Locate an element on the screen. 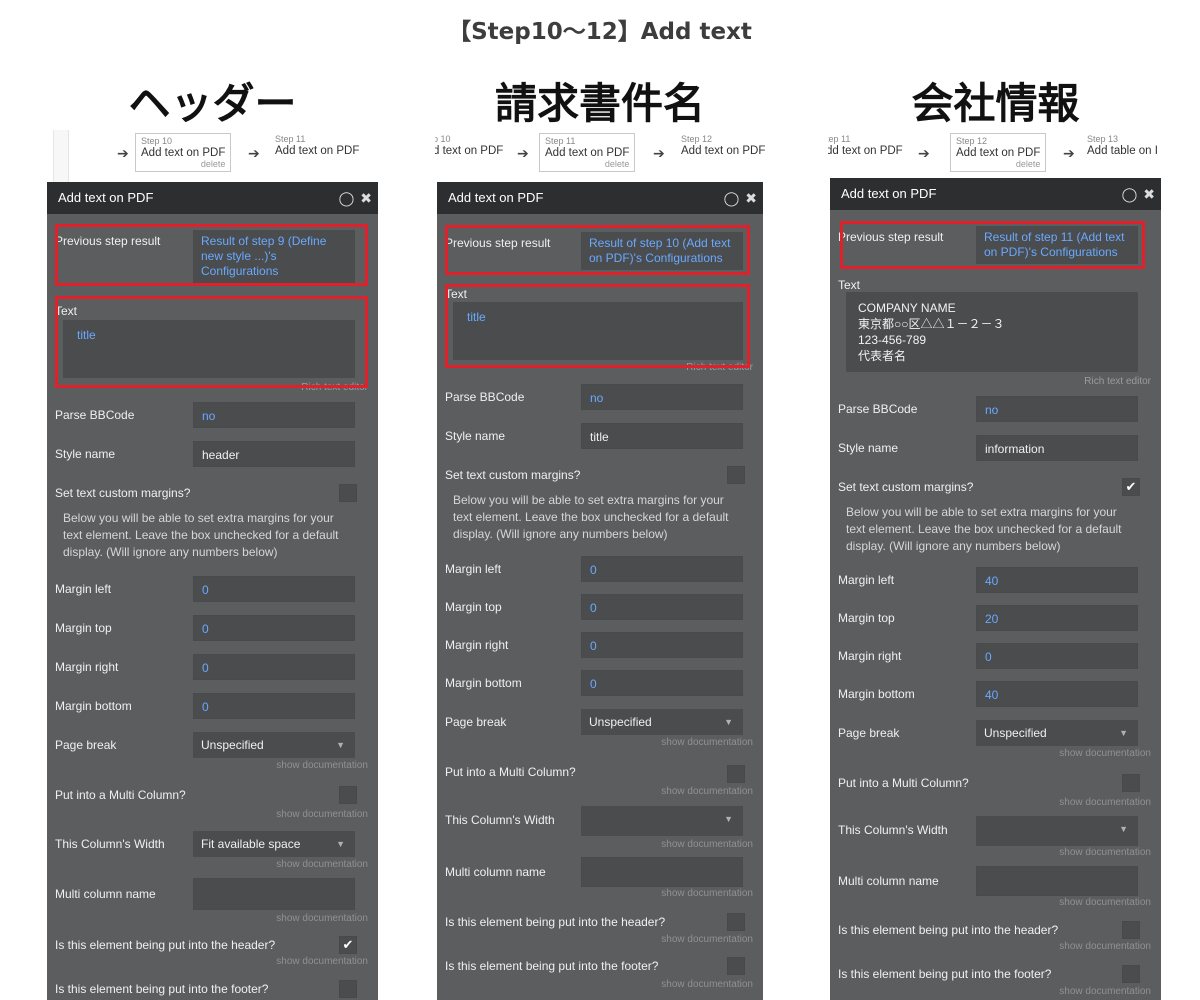 Image resolution: width=1200 pixels, height=1000 pixels. style-name-select: title is located at coordinates (662, 436).